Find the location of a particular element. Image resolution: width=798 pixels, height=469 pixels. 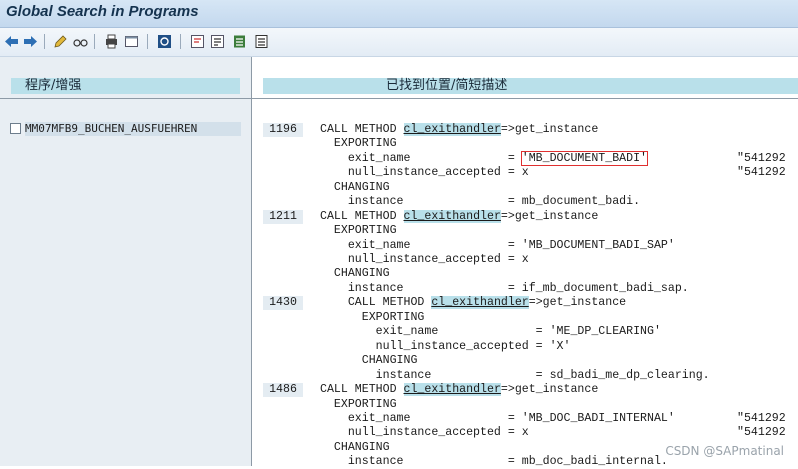

code-line: exit_name = 'ME_DP_CLEARING' is located at coordinates (525, 332).